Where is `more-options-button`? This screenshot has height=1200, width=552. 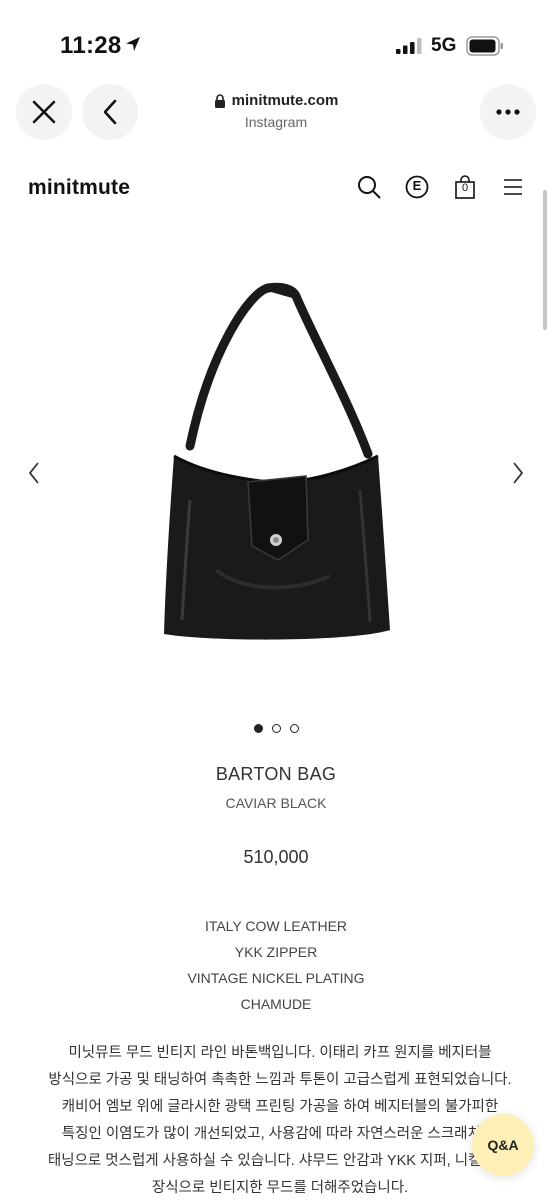 more-options-button is located at coordinates (508, 112).